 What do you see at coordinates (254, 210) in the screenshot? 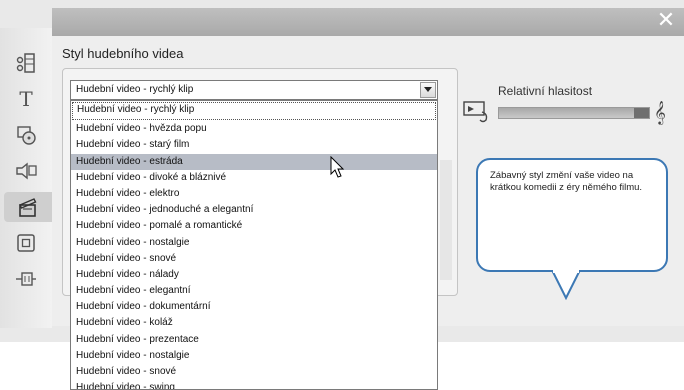
I see `dropdown-option: Hudební video - jednoduché a elegantní` at bounding box center [254, 210].